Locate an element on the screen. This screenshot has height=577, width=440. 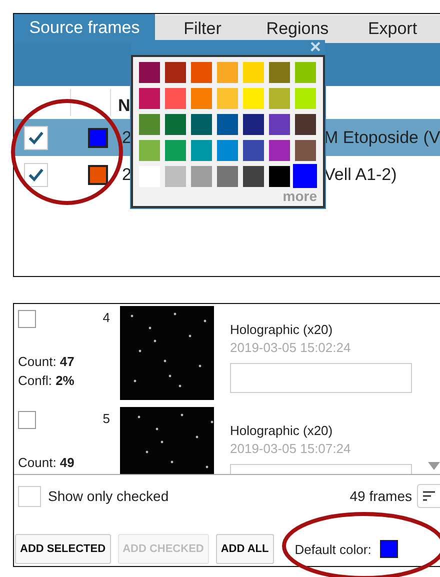
frame-number: 4 is located at coordinates (106, 318).